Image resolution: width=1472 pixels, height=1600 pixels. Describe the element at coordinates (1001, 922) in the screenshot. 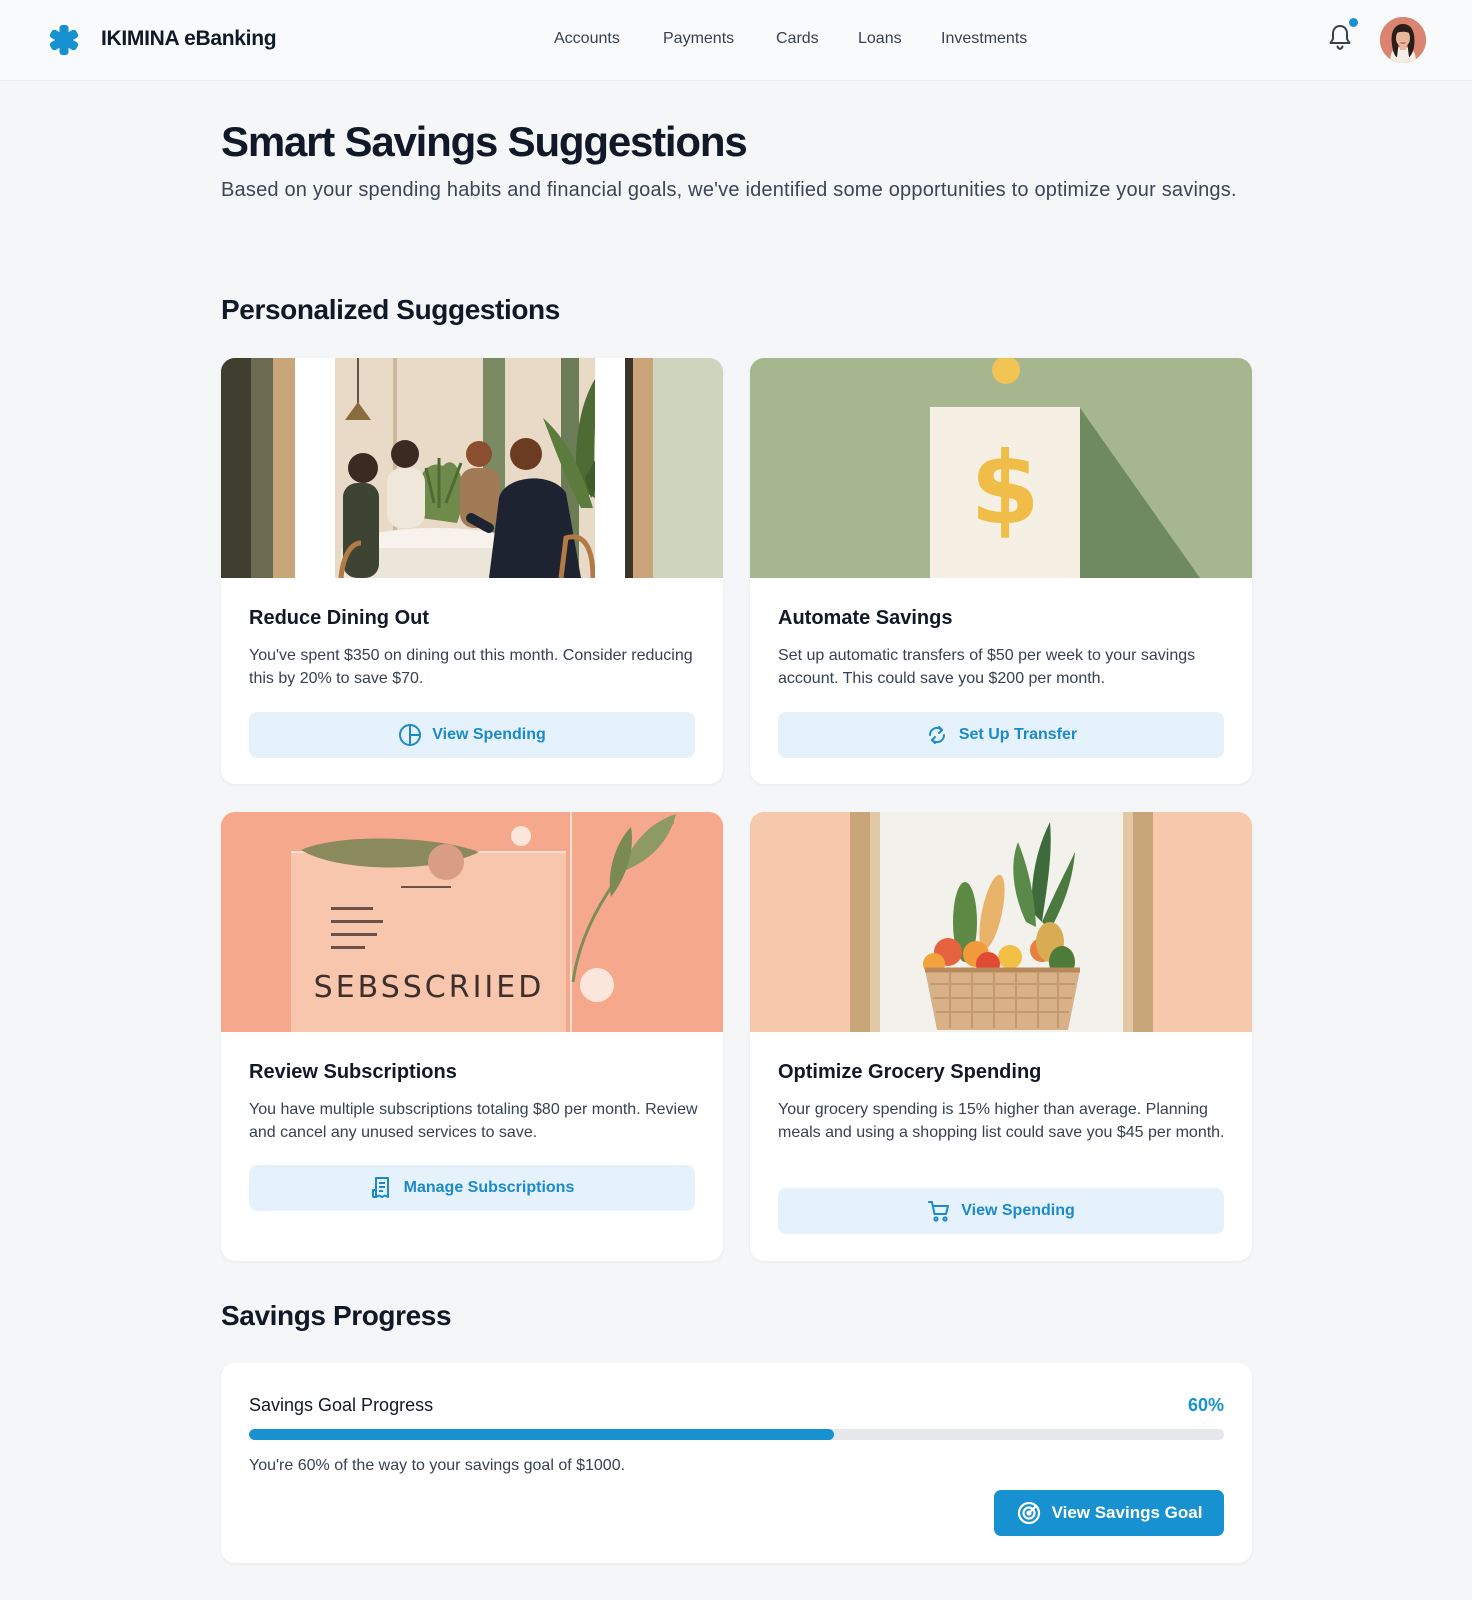

I see `grocery-basket-illustration` at that location.